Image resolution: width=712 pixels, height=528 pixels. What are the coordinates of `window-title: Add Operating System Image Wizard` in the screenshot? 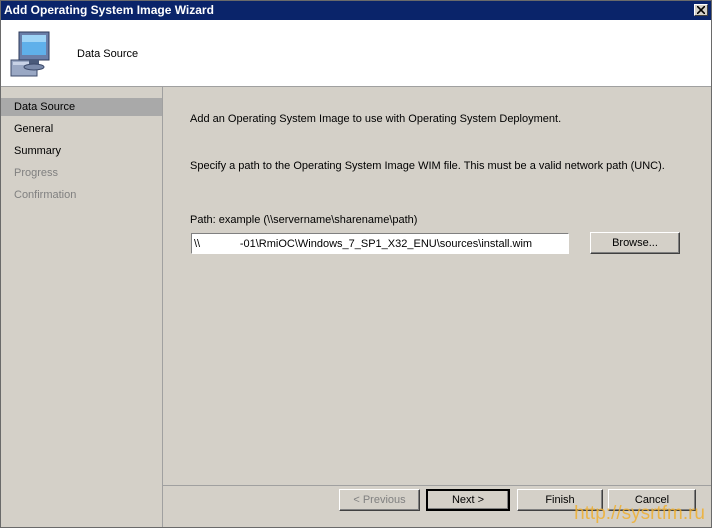 It's located at (109, 10).